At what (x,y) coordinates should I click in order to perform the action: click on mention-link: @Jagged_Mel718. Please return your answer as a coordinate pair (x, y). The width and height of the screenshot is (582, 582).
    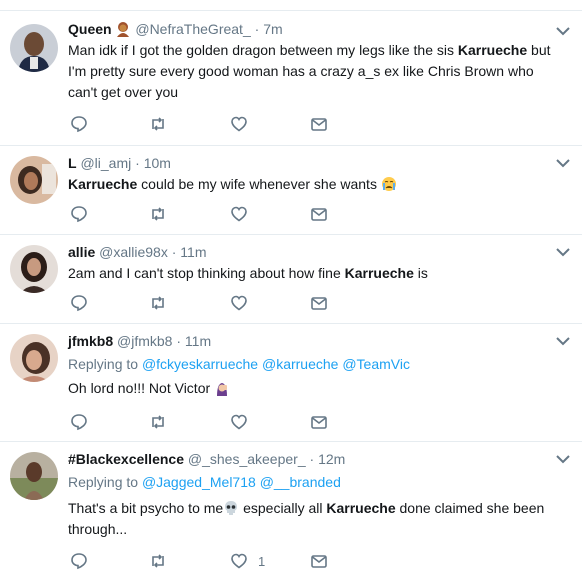
    Looking at the image, I should click on (199, 482).